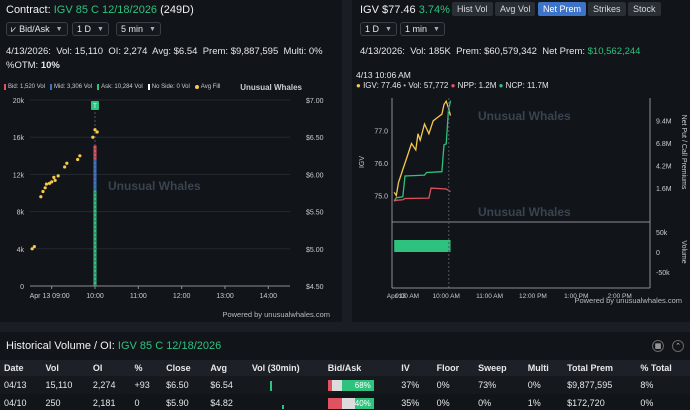 The image size is (690, 410). Describe the element at coordinates (227, 368) in the screenshot. I see `col-avg: Avg` at that location.